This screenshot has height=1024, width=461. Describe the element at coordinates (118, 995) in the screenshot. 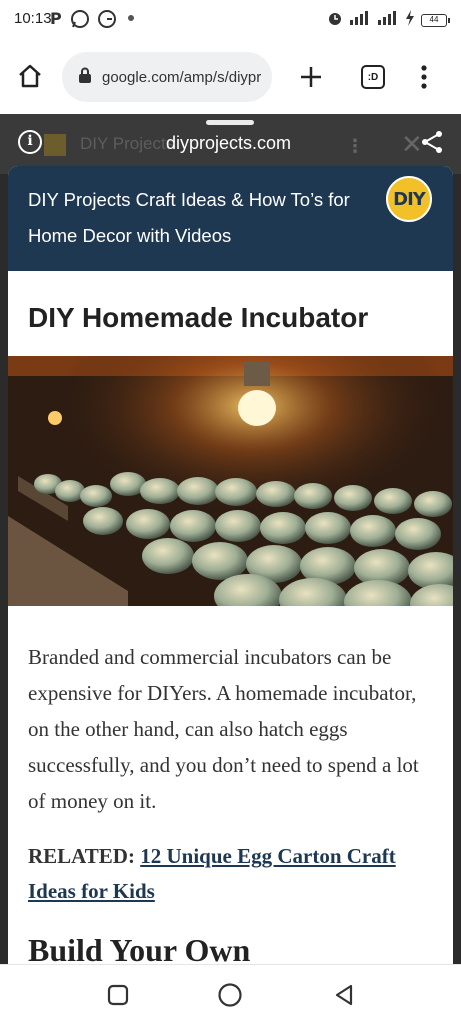

I see `recents-icon` at that location.